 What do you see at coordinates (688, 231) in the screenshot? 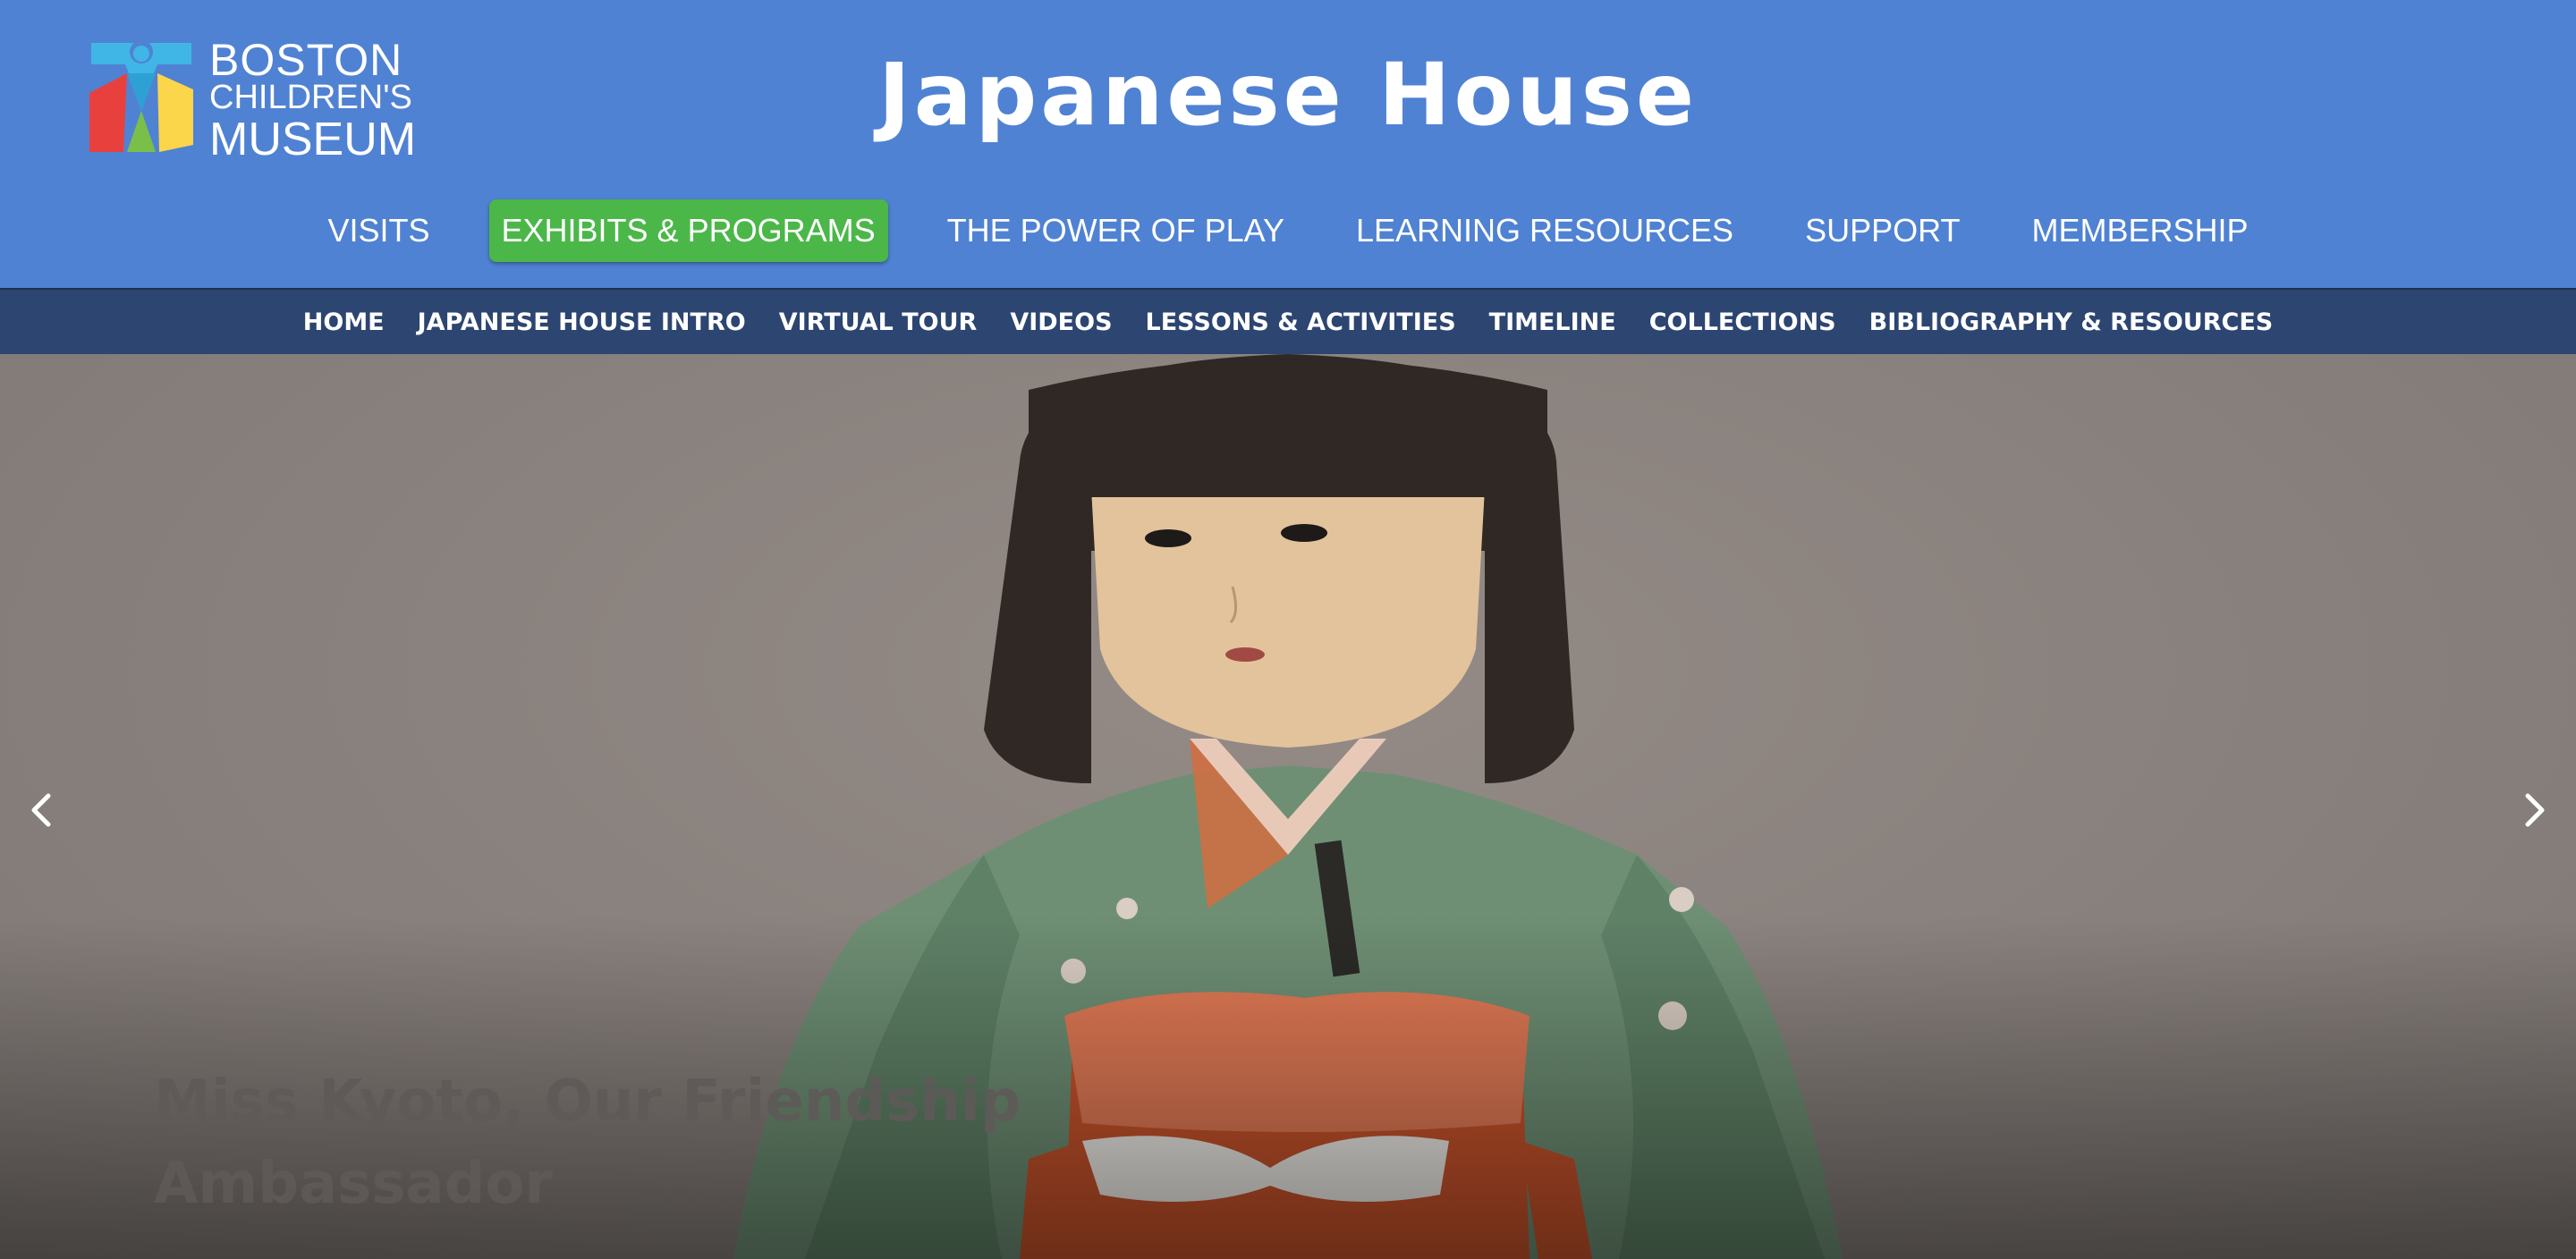
I see `main-nav-exhibits-programs: EXHIBITS & PROGRAMS` at bounding box center [688, 231].